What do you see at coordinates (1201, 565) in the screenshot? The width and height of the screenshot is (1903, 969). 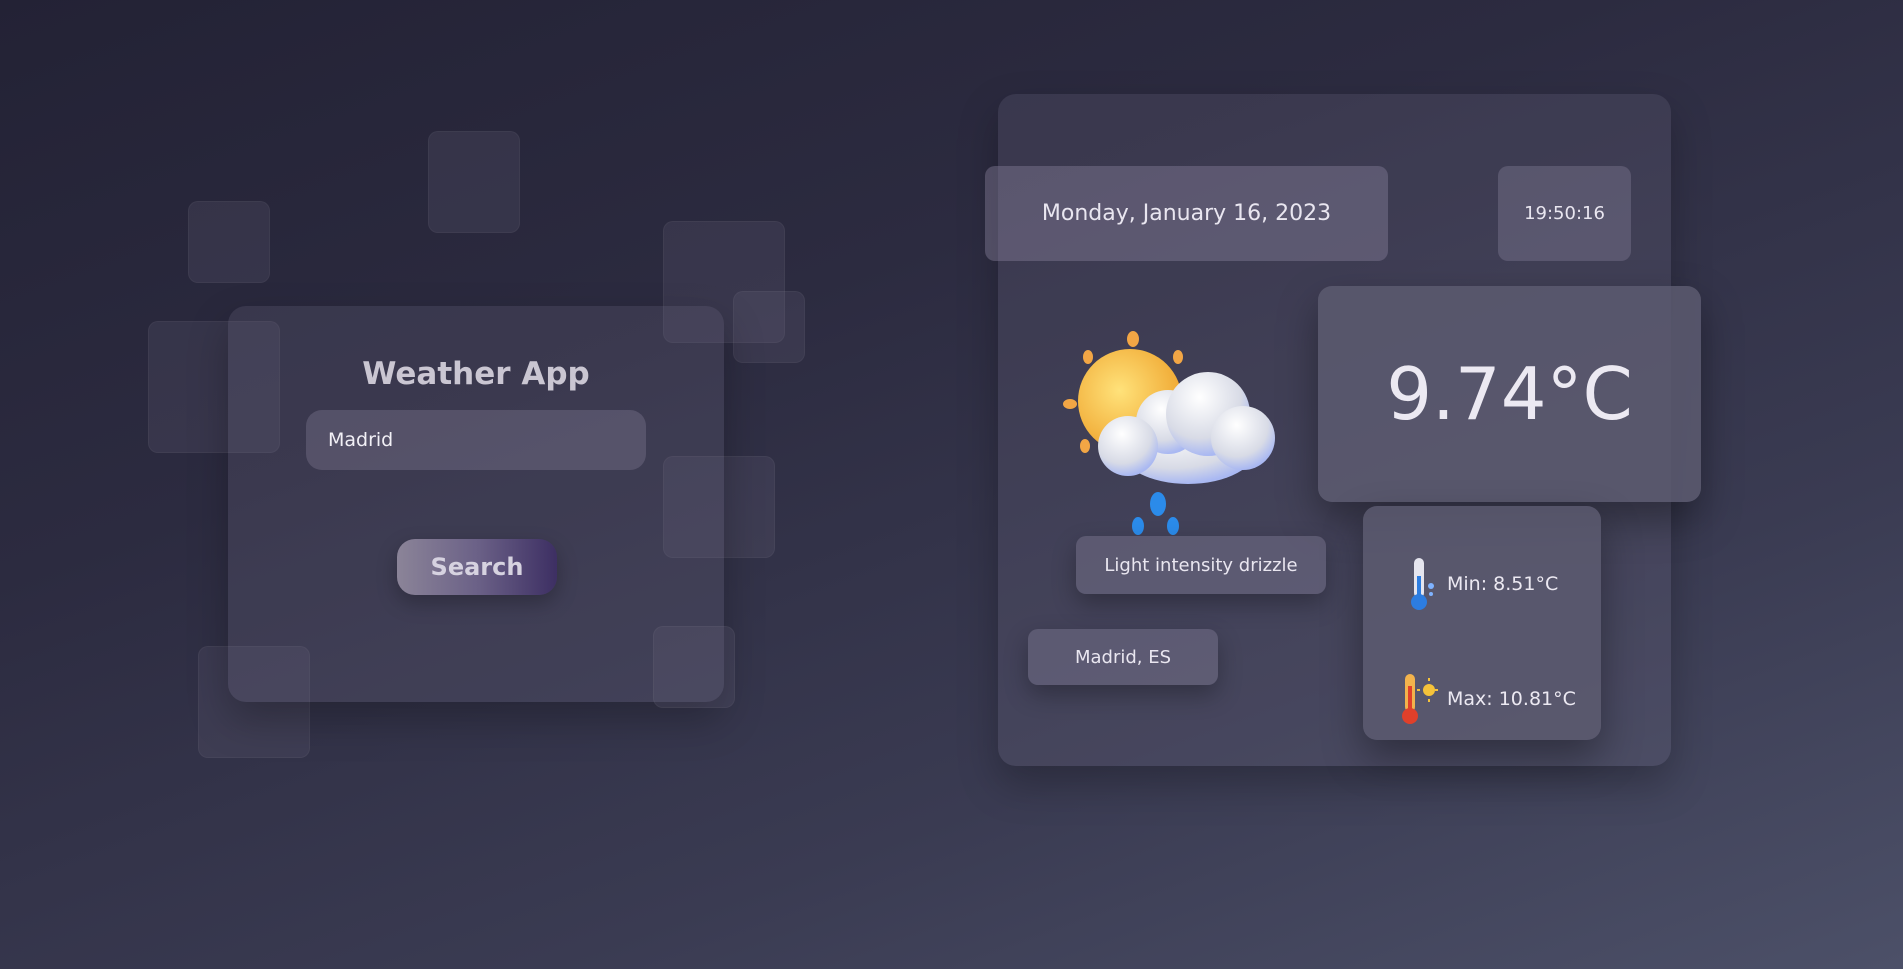 I see `weather-description: Light intensity drizzle` at bounding box center [1201, 565].